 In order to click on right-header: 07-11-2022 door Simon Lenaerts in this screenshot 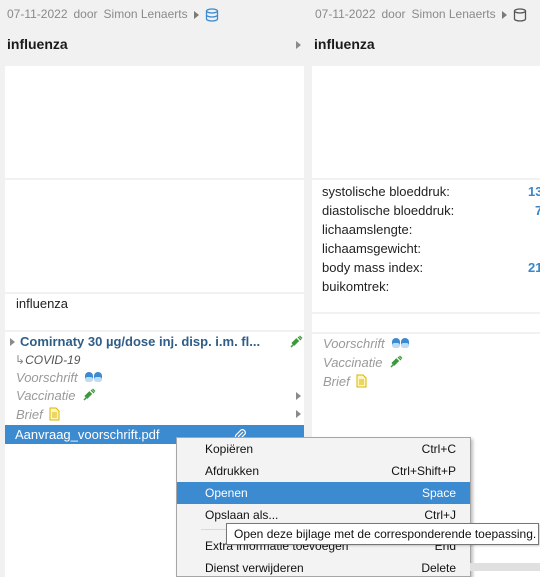, I will do `click(421, 14)`.